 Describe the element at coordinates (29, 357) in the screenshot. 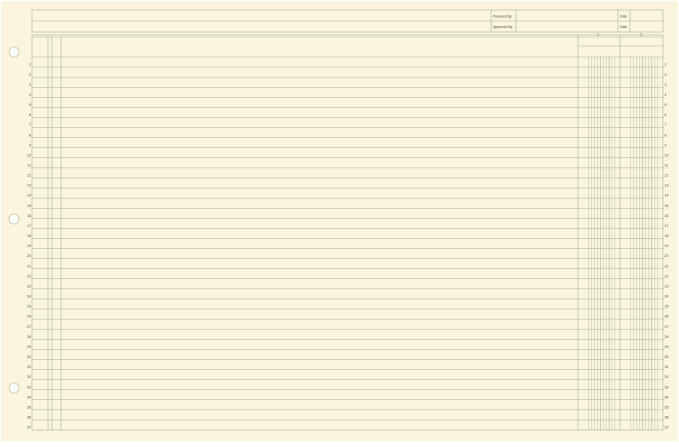

I see `row-number-left: 30` at that location.